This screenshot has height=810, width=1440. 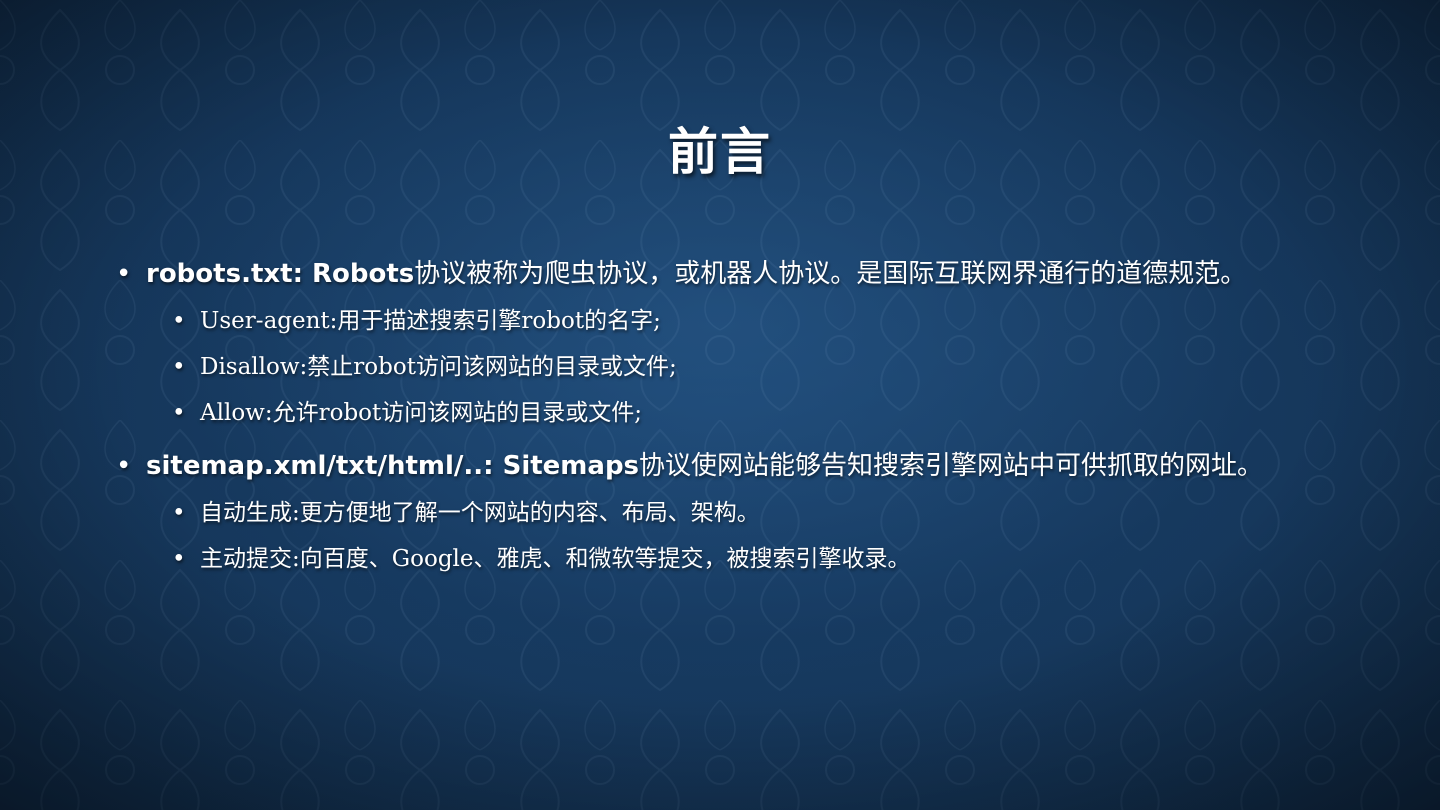 I want to click on sub-bullet-item: • 自动生成:更方便地了解一个网站的内容、布局、架构。, so click(x=789, y=513).